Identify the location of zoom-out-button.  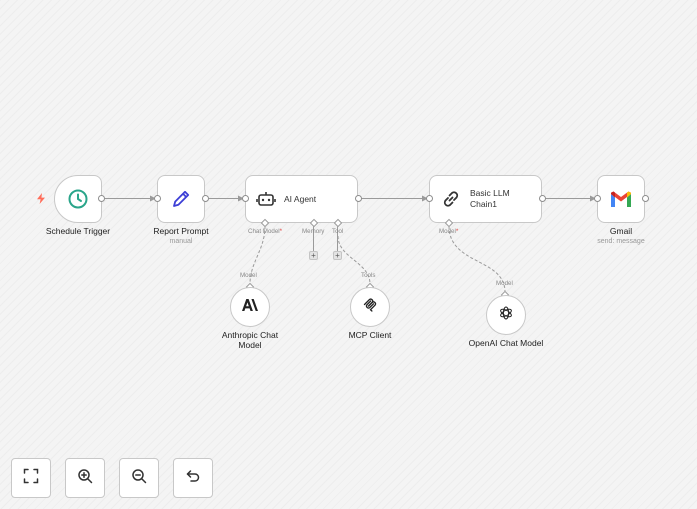
(139, 478).